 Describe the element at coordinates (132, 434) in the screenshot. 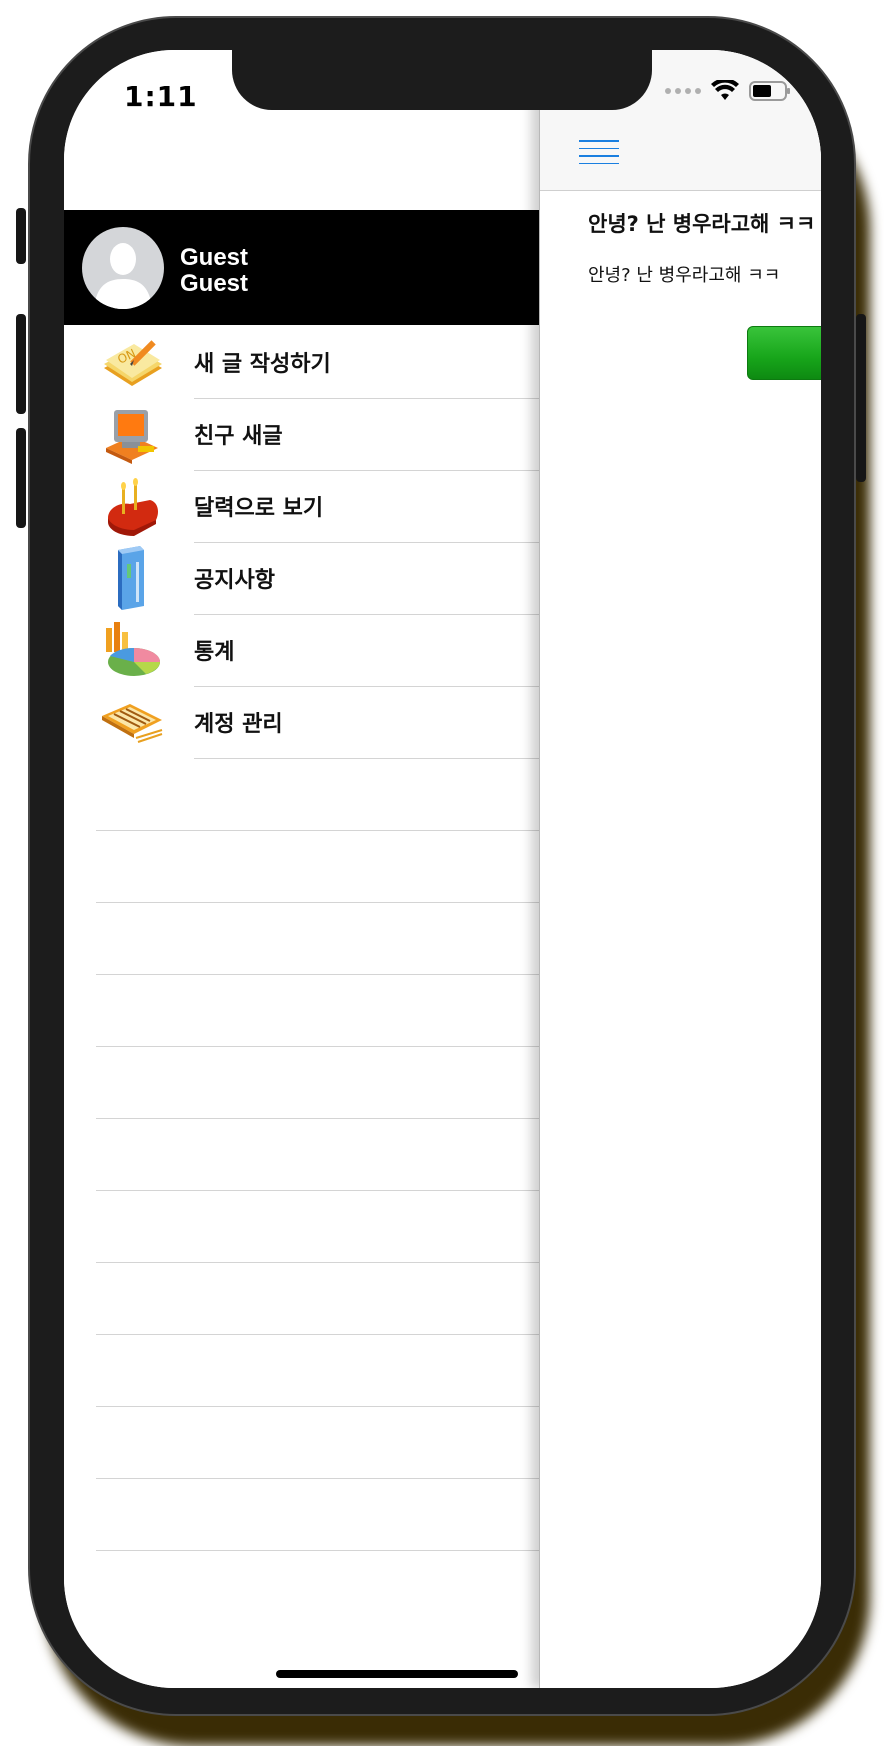

I see `computer-icon` at that location.